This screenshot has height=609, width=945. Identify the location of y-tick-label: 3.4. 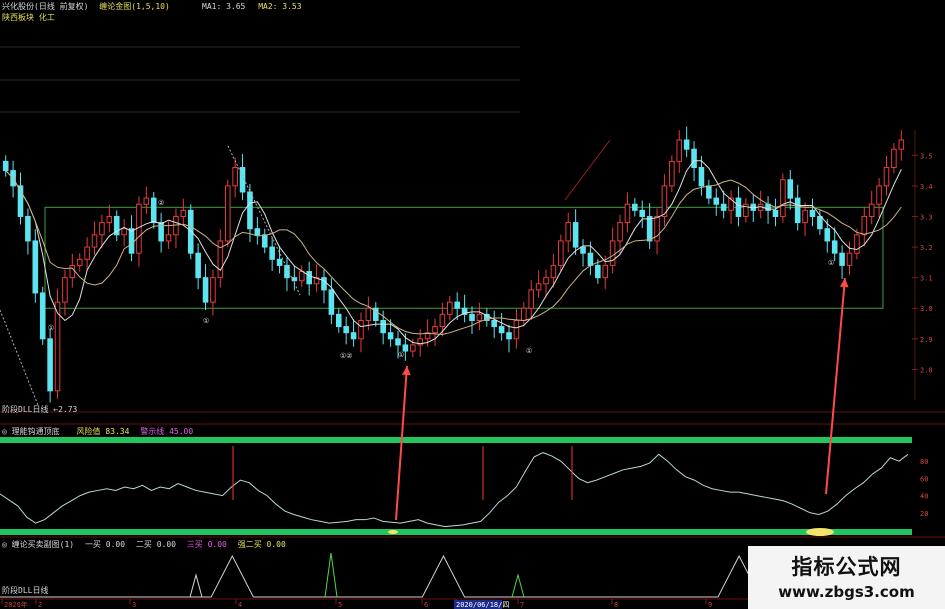
(926, 187).